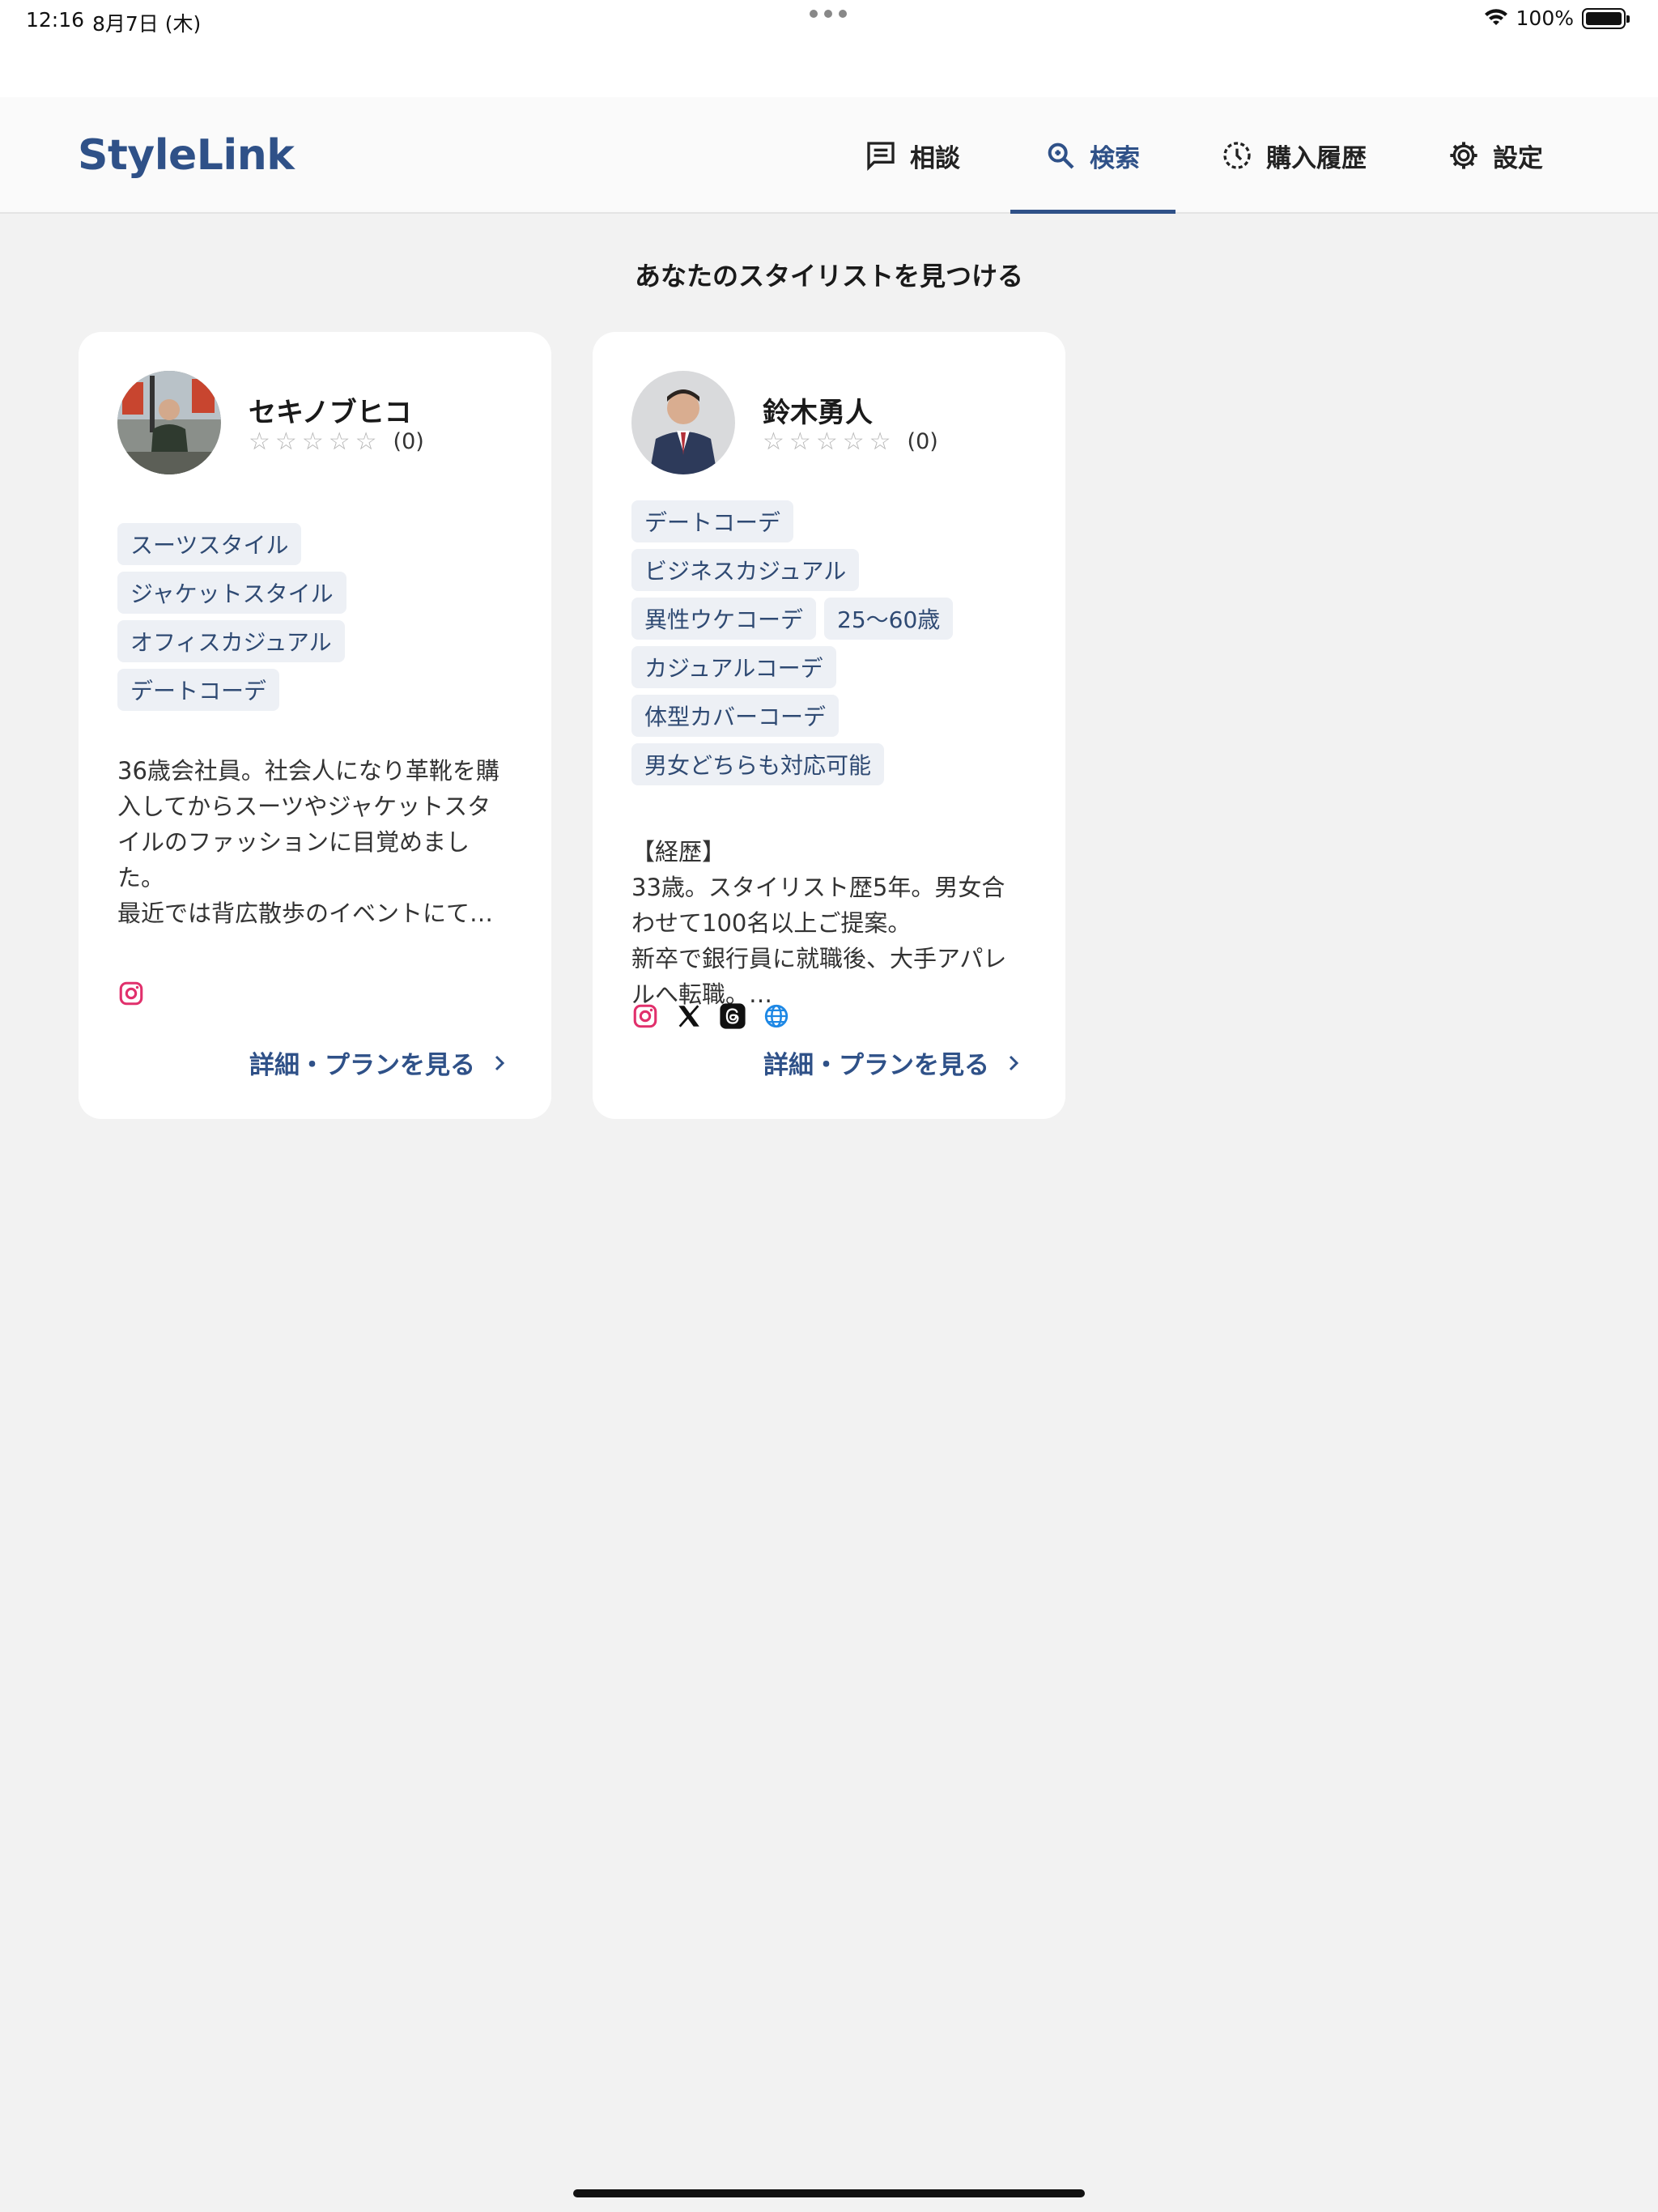 The height and width of the screenshot is (2212, 1658). What do you see at coordinates (689, 1016) in the screenshot?
I see `x-icon` at bounding box center [689, 1016].